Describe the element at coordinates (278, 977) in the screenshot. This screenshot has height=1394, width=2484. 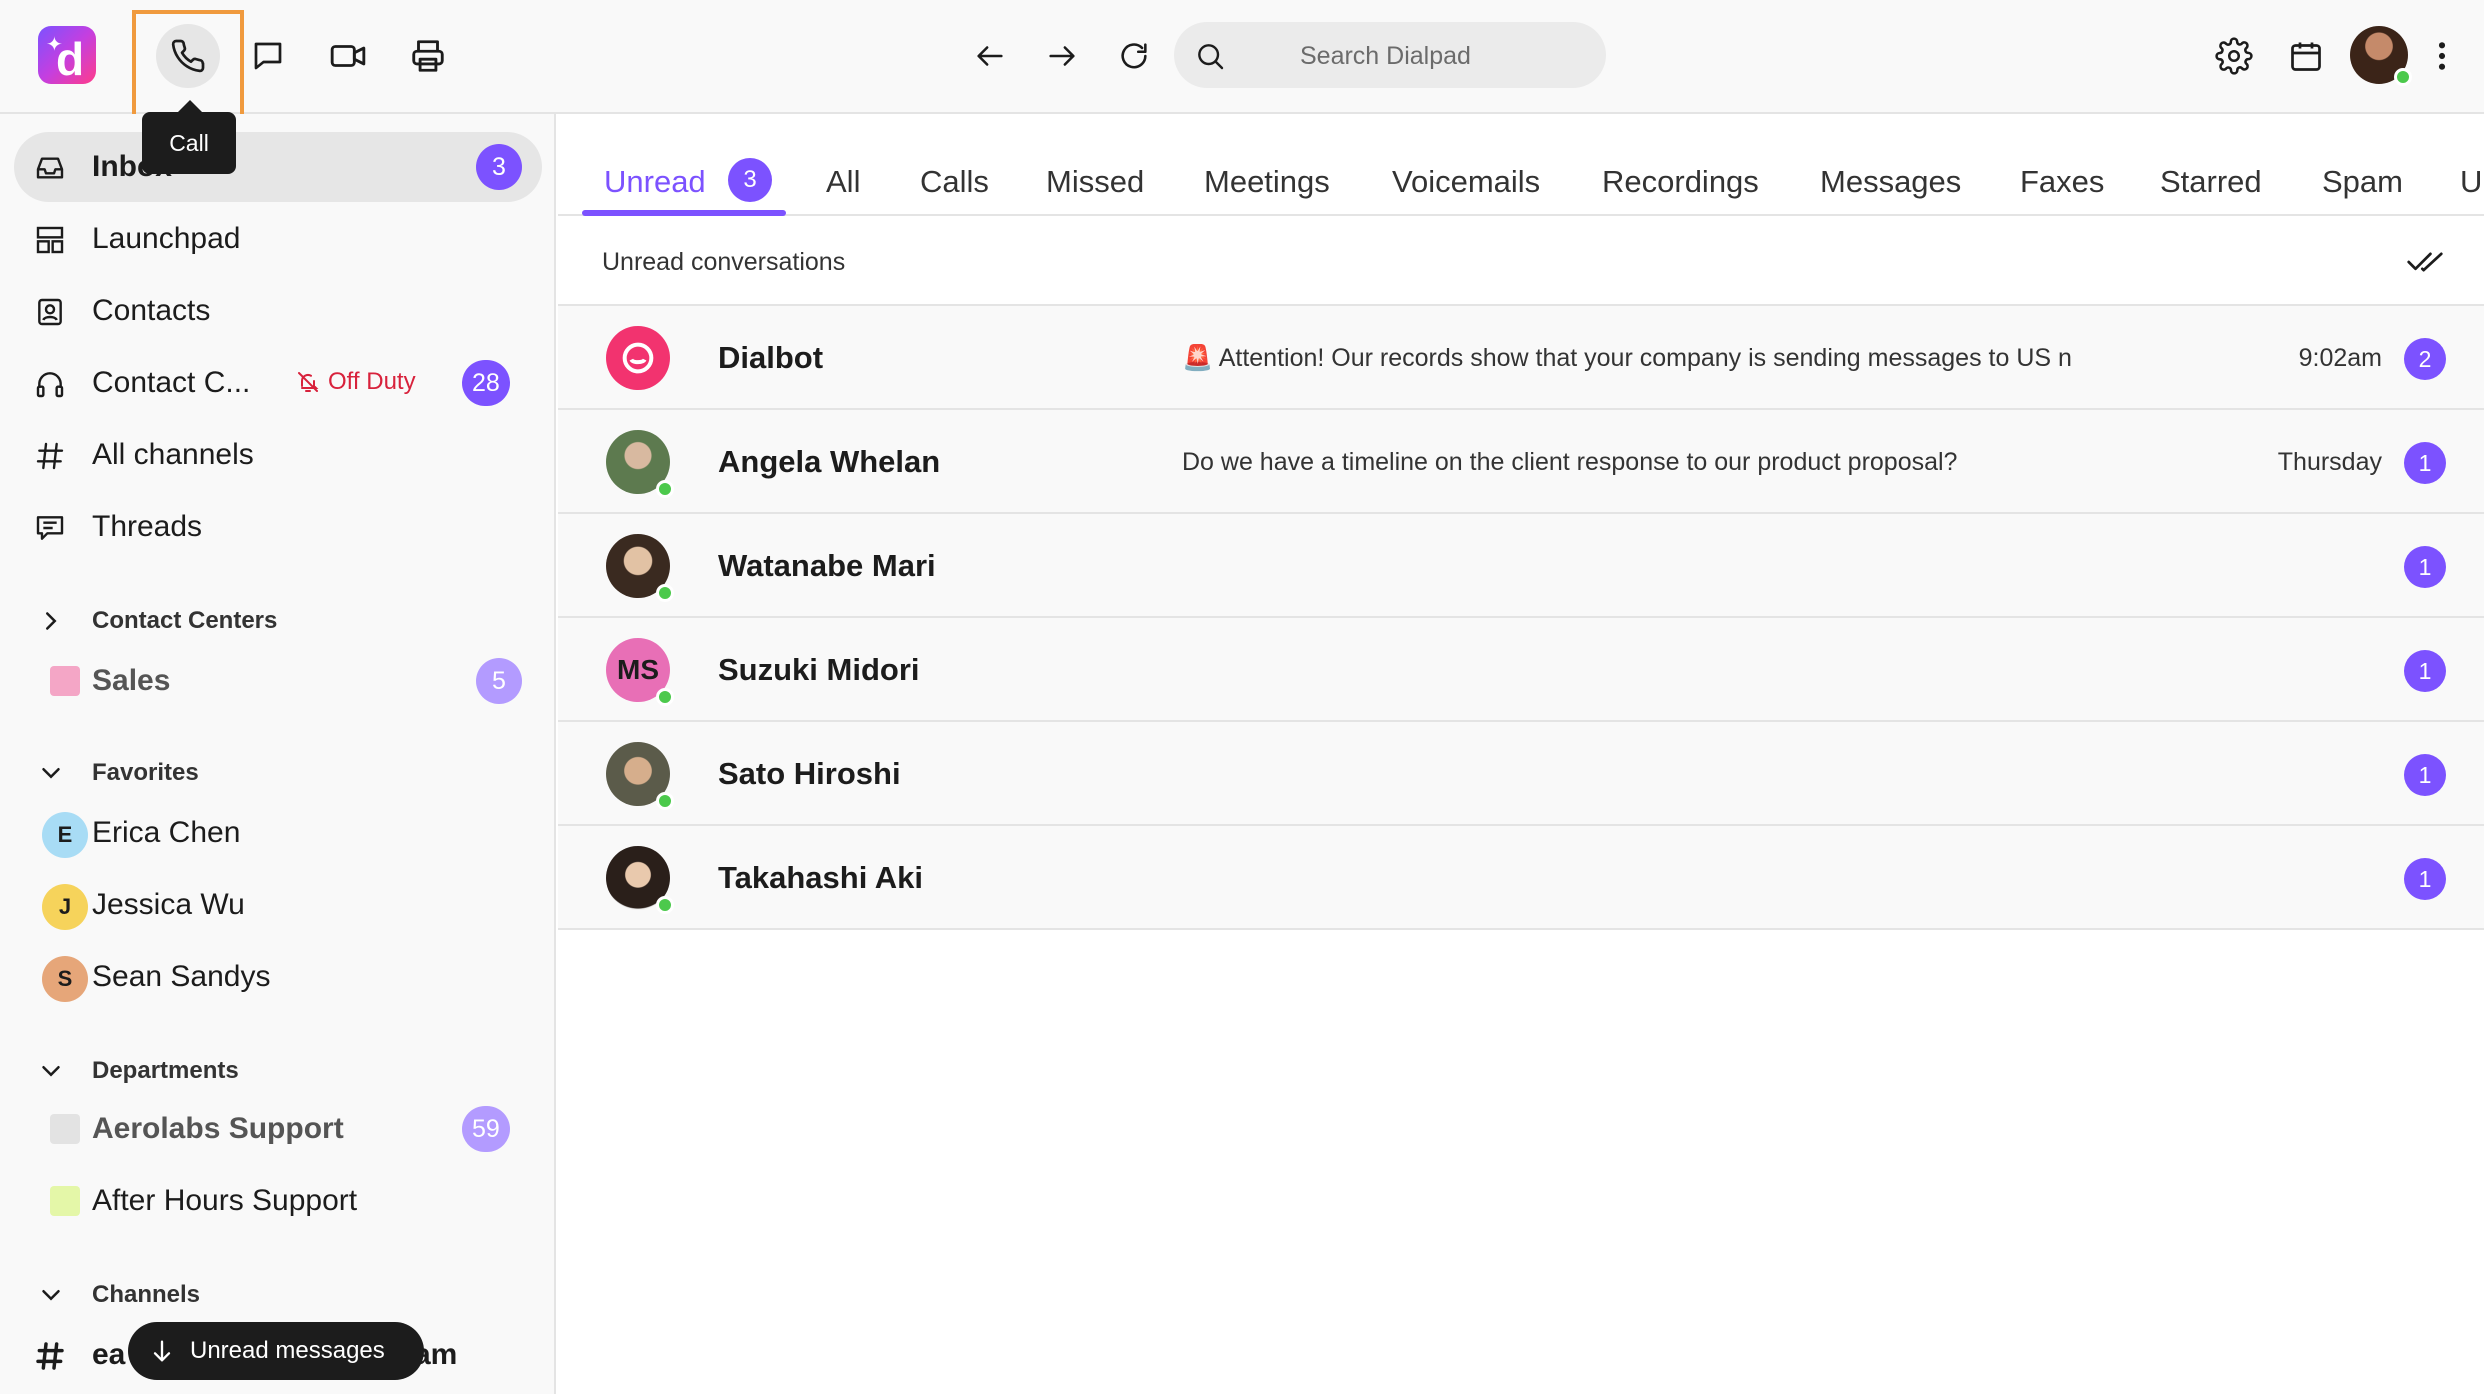
I see `favorite-sean-sandys: S Sean Sandys` at that location.